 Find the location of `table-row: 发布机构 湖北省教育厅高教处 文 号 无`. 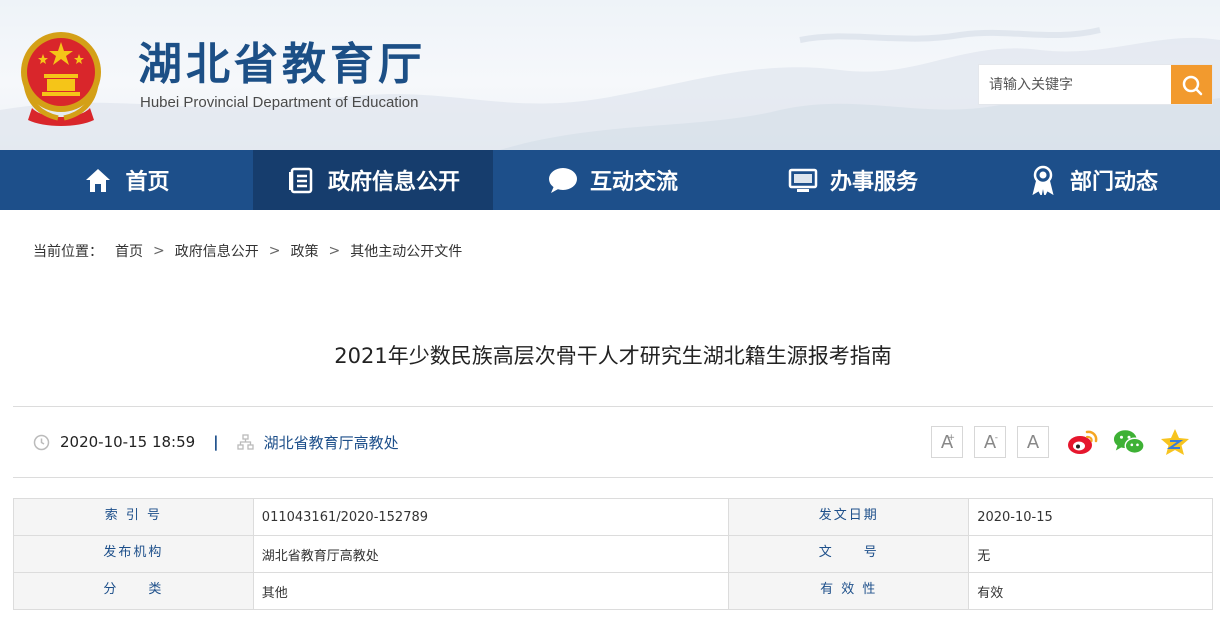

table-row: 发布机构 湖北省教育厅高教处 文 号 无 is located at coordinates (613, 554).